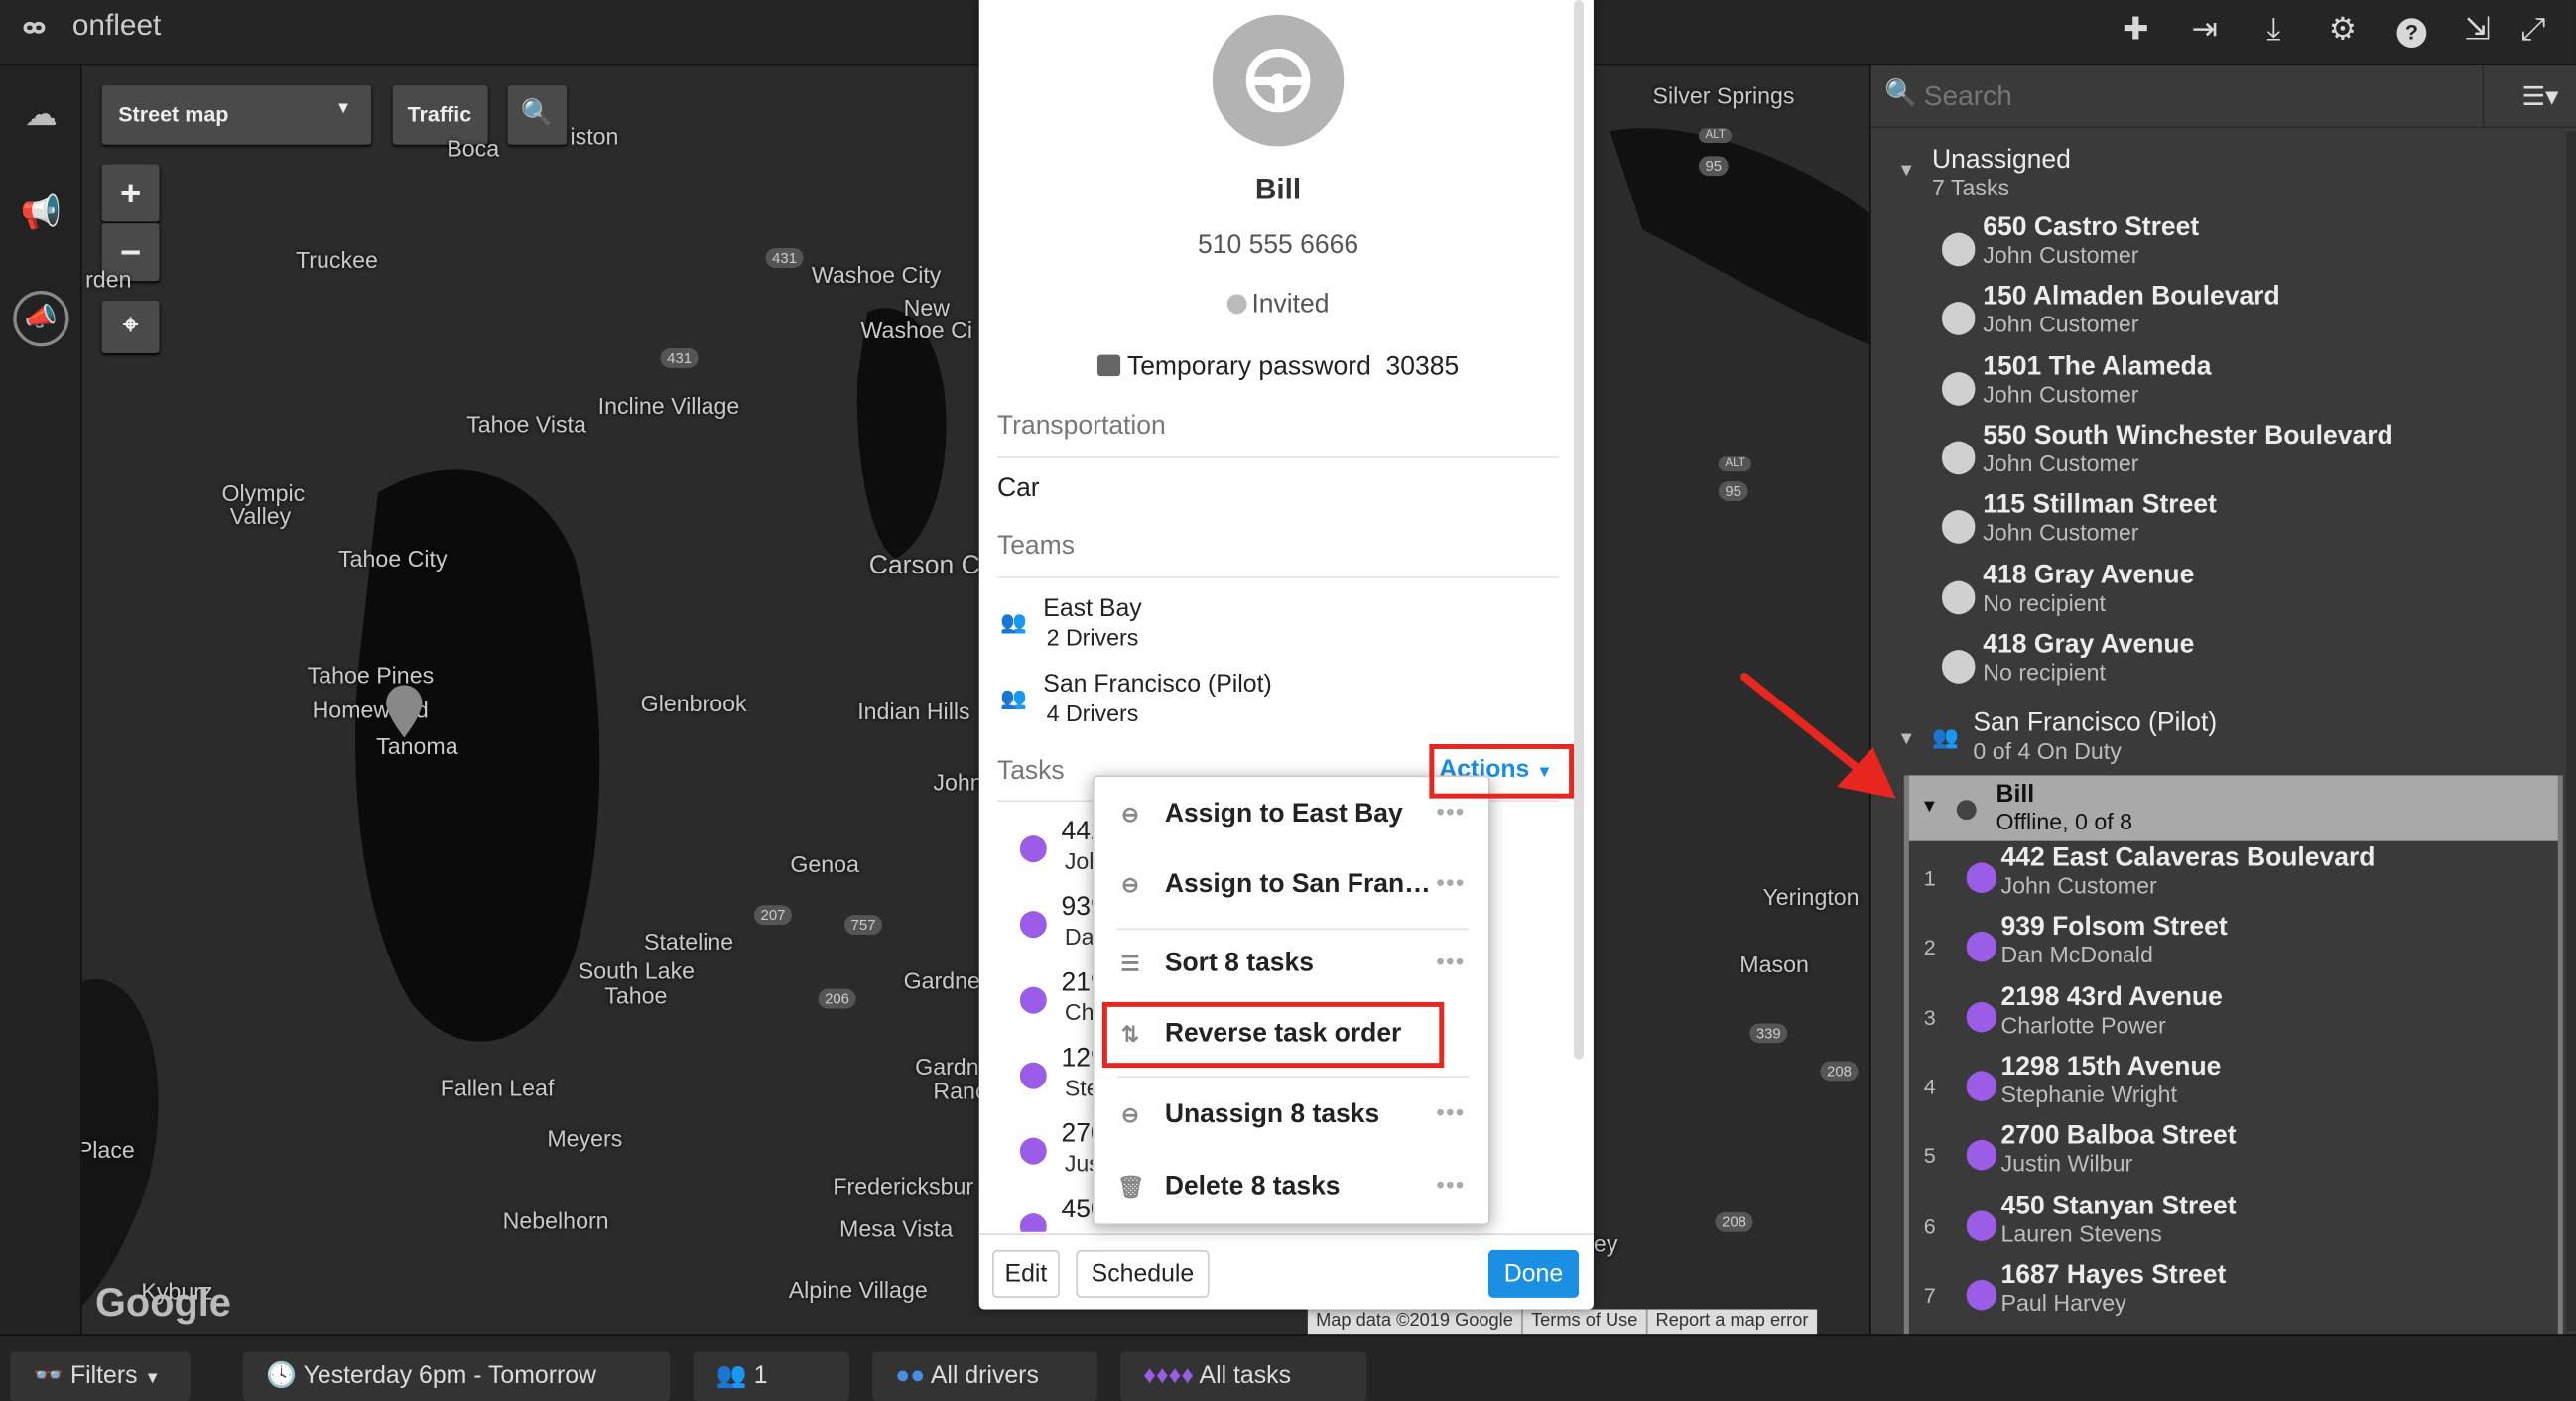 The height and width of the screenshot is (1401, 2576). I want to click on menu-item-unassign-tasks: ⊖ Unassign 8 tasks •••, so click(1291, 1117).